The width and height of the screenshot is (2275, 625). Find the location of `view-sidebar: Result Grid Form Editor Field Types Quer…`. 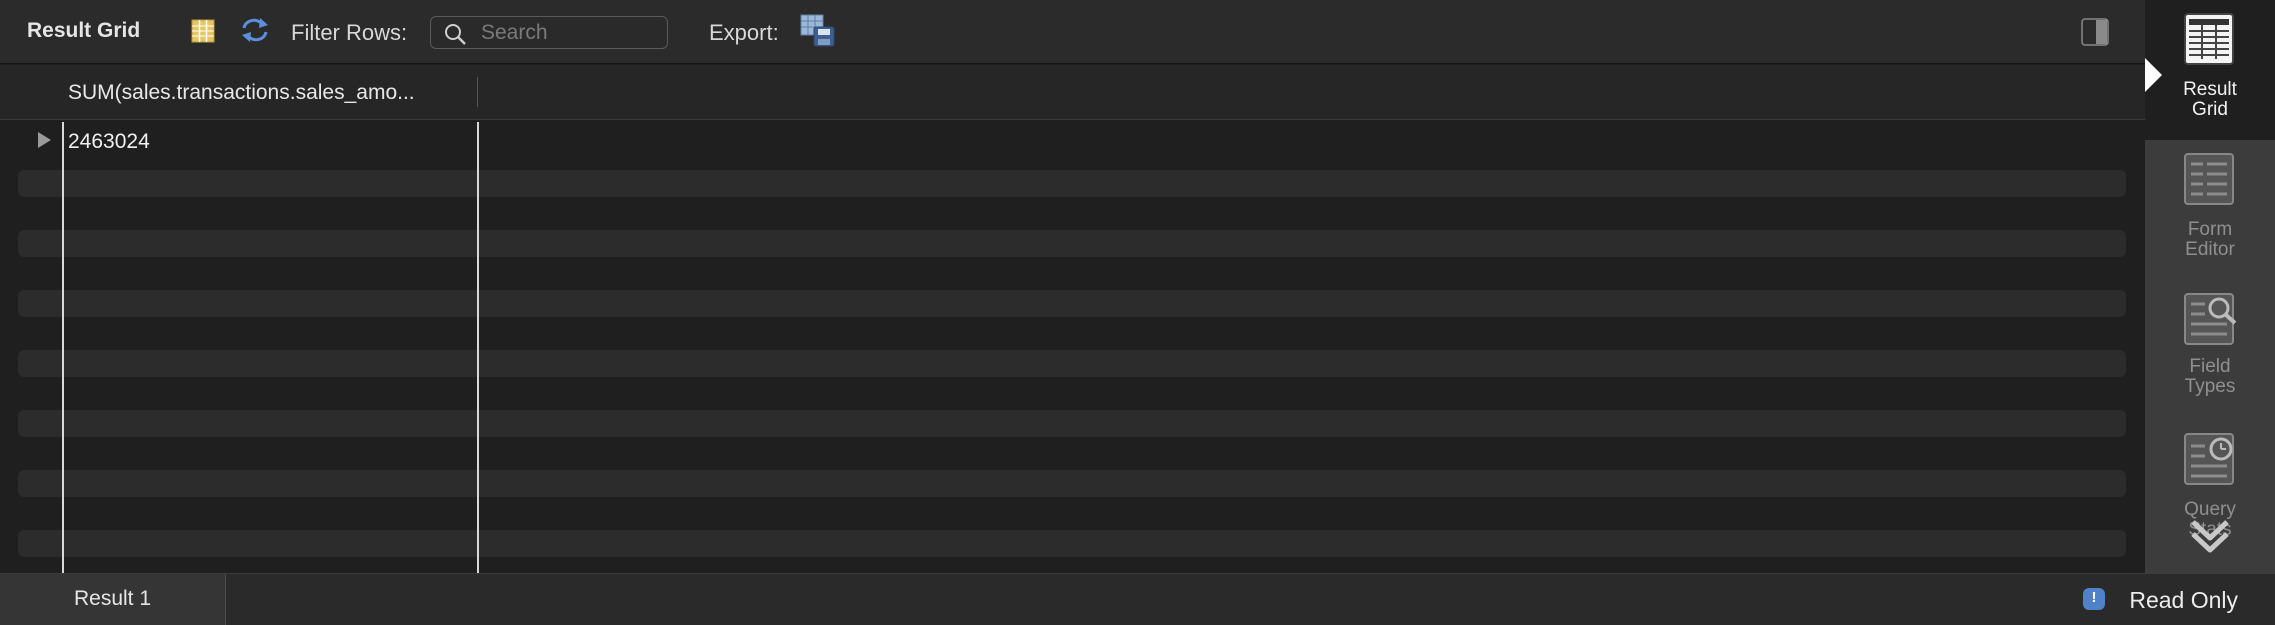

view-sidebar: Result Grid Form Editor Field Types Quer… is located at coordinates (2210, 286).